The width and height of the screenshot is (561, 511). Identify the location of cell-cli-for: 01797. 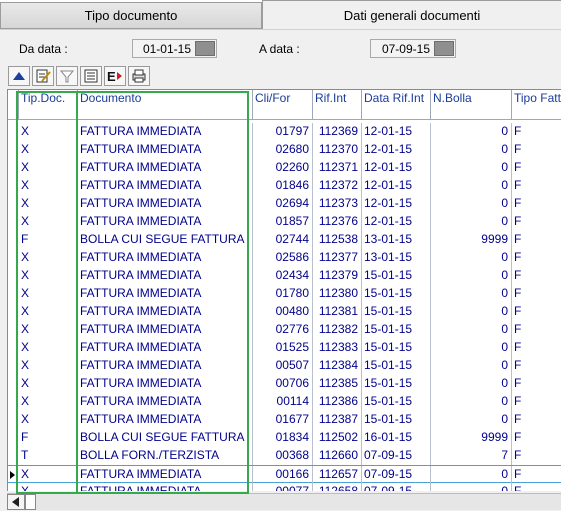
(283, 132).